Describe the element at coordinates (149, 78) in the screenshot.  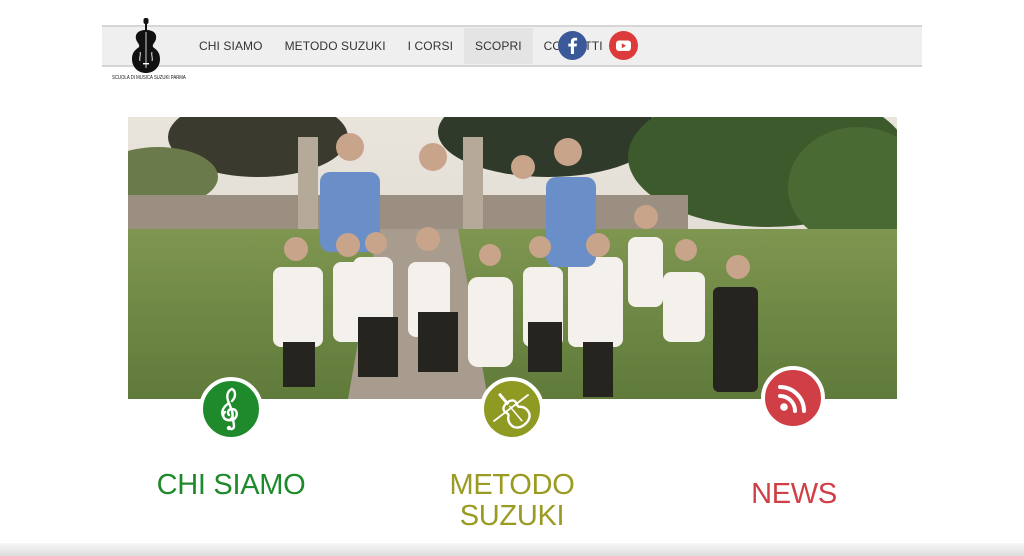
I see `logo-text: SCUOLA DI MUSICA SUZUKI PARMA` at that location.